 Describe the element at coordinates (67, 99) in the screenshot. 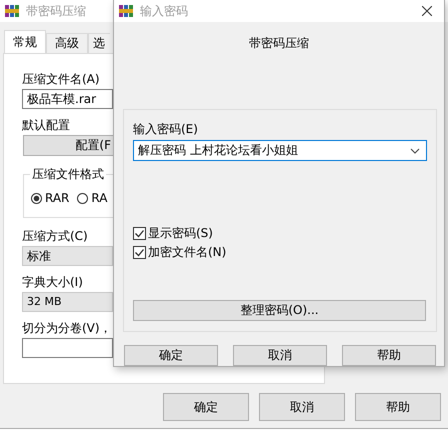

I see `input-field: 极品车模.rar` at that location.